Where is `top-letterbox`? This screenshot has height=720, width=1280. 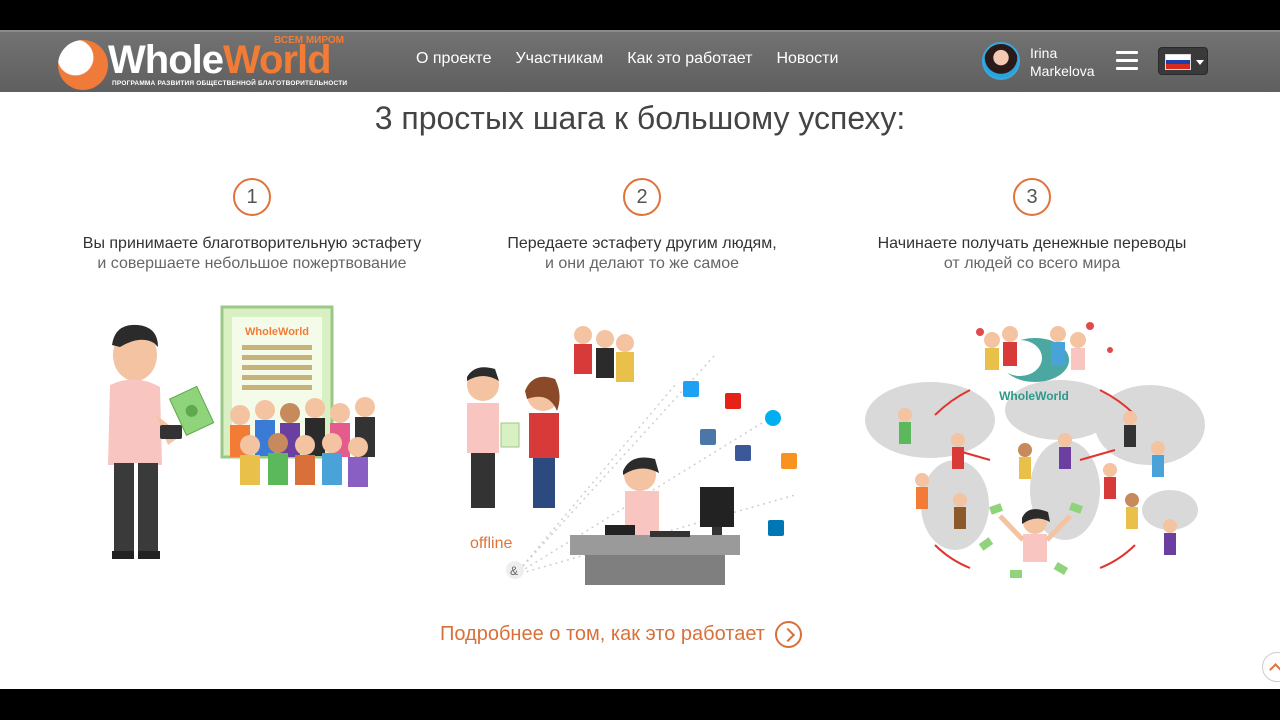 top-letterbox is located at coordinates (640, 15).